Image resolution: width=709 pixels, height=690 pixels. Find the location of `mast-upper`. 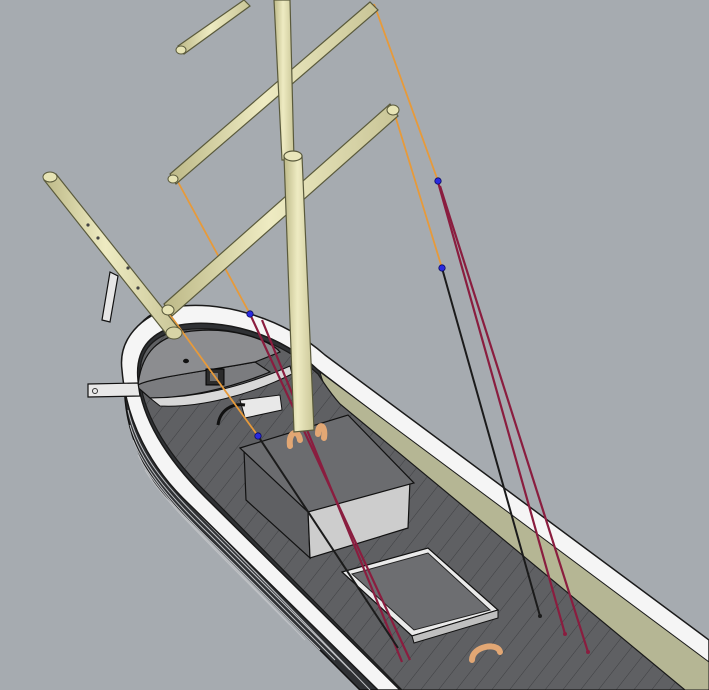

mast-upper is located at coordinates (284, 80).